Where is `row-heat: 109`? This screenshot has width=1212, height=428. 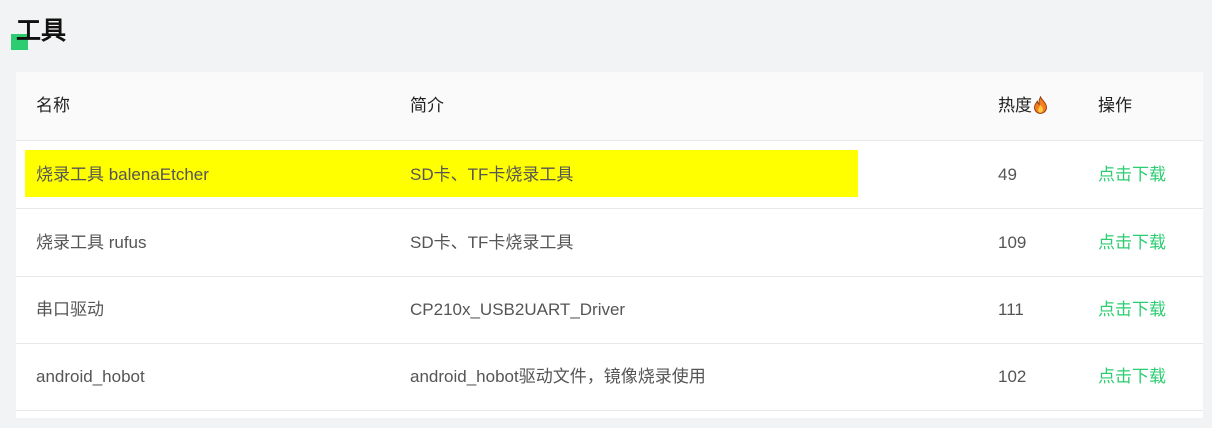 row-heat: 109 is located at coordinates (1012, 242).